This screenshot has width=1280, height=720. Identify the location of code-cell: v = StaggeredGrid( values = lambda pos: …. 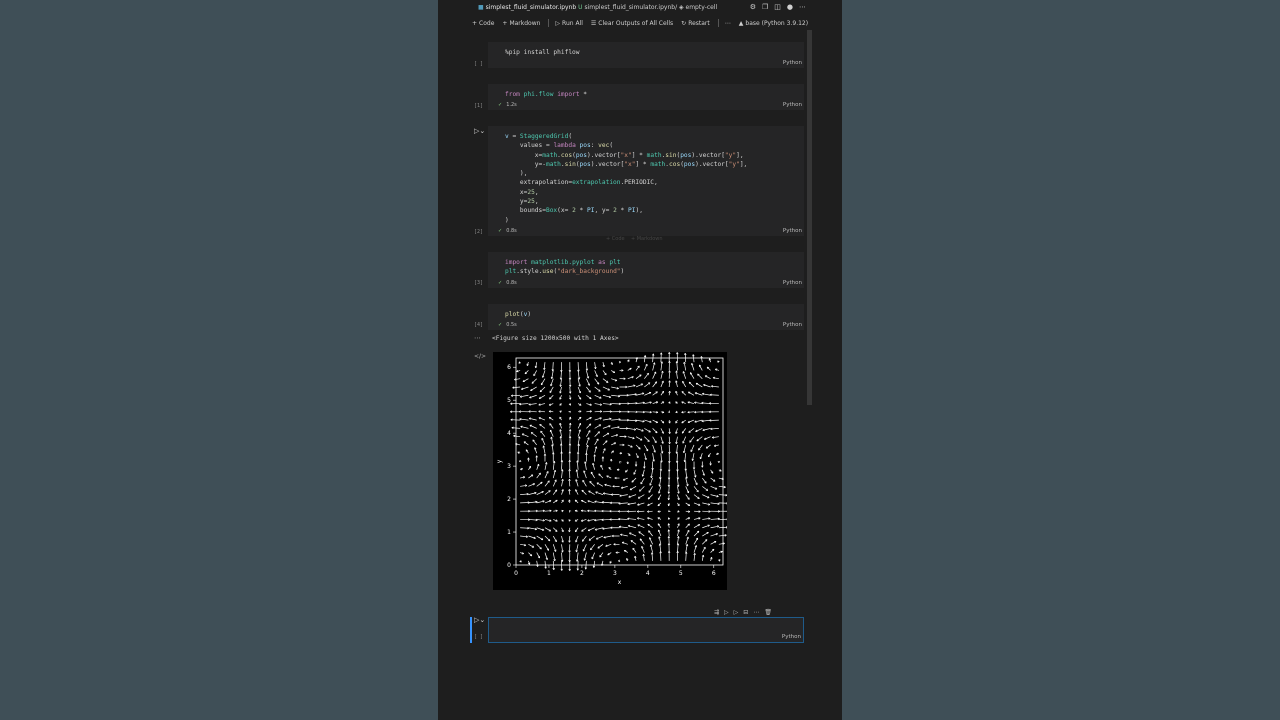
(646, 181).